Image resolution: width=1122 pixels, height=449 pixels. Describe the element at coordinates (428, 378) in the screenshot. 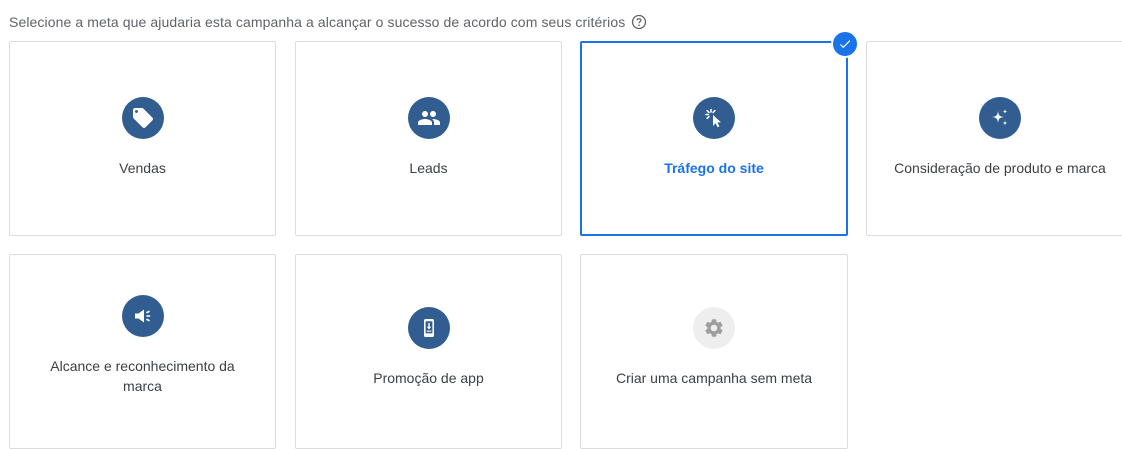

I see `goal-label: Promoção de app` at that location.